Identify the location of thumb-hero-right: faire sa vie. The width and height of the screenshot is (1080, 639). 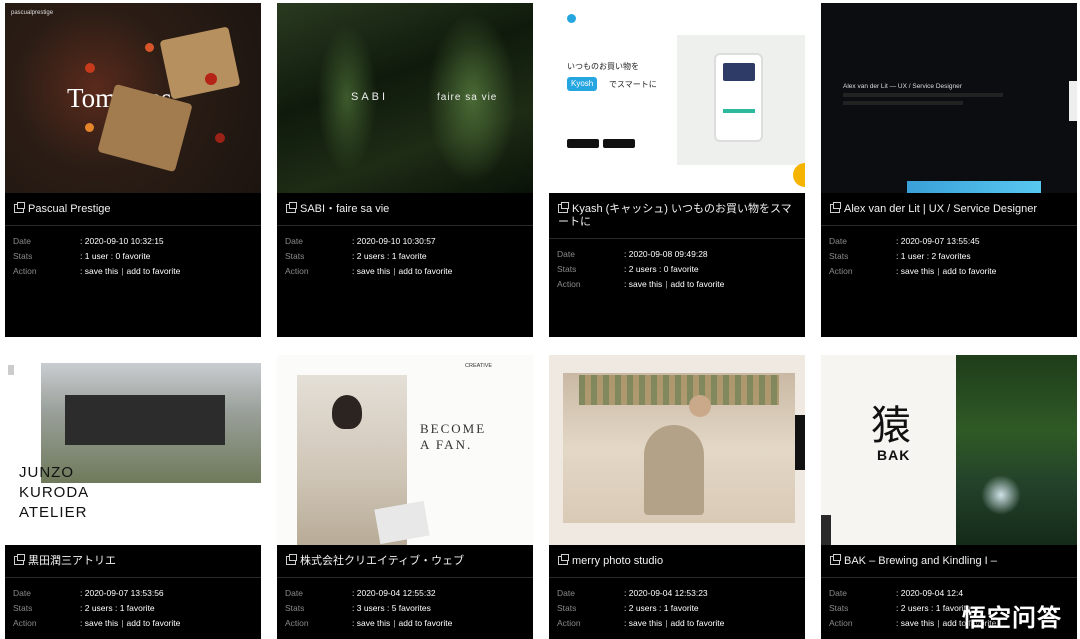
(467, 97).